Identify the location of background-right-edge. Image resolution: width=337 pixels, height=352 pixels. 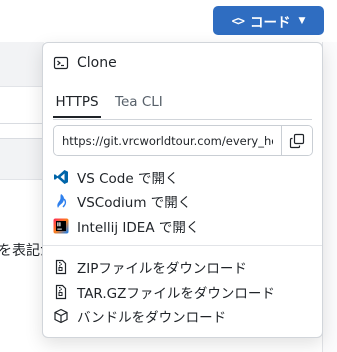
(329, 197).